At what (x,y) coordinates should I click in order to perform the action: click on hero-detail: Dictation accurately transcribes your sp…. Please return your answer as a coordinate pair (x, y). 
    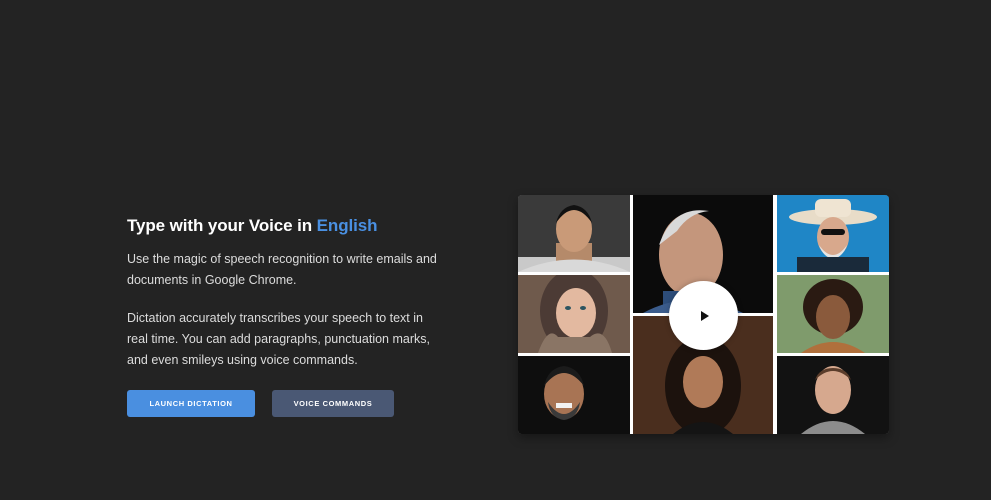
    Looking at the image, I should click on (278, 339).